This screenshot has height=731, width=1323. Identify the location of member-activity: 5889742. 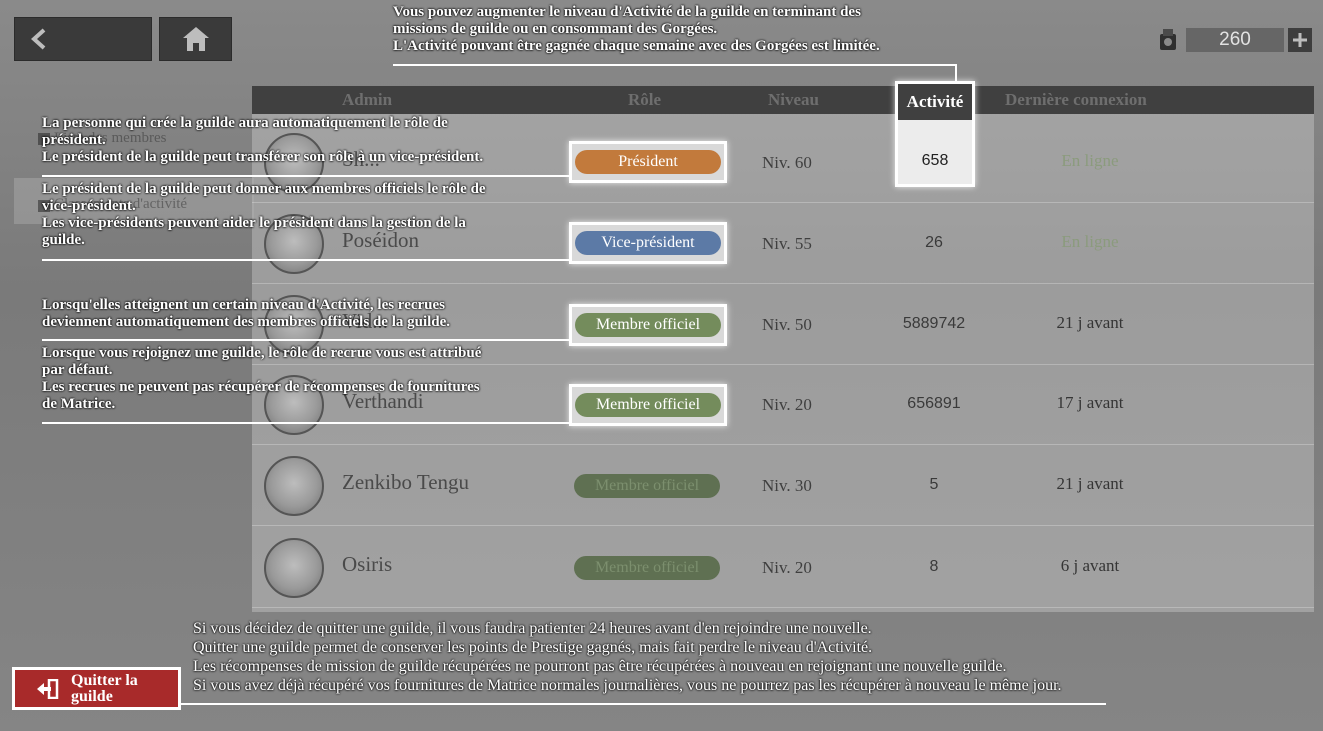
(934, 323).